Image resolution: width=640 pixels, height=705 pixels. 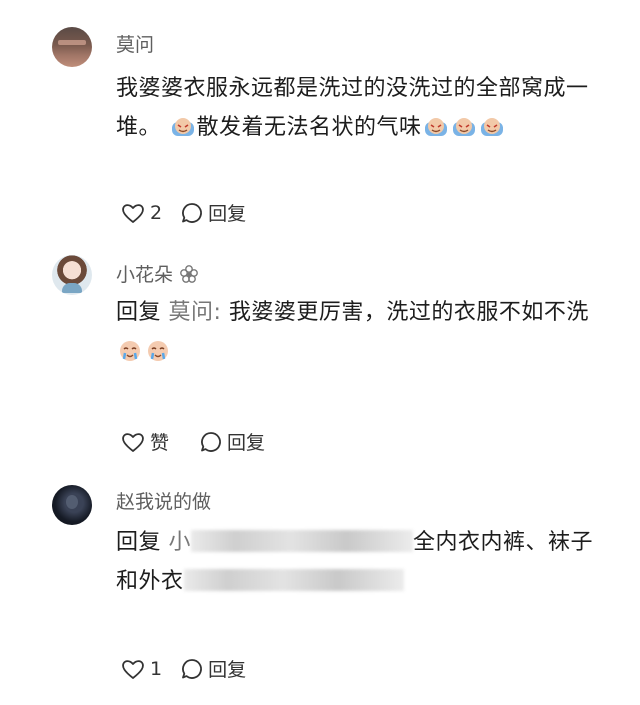 I want to click on comment-actions: 2 回复, so click(x=192, y=212).